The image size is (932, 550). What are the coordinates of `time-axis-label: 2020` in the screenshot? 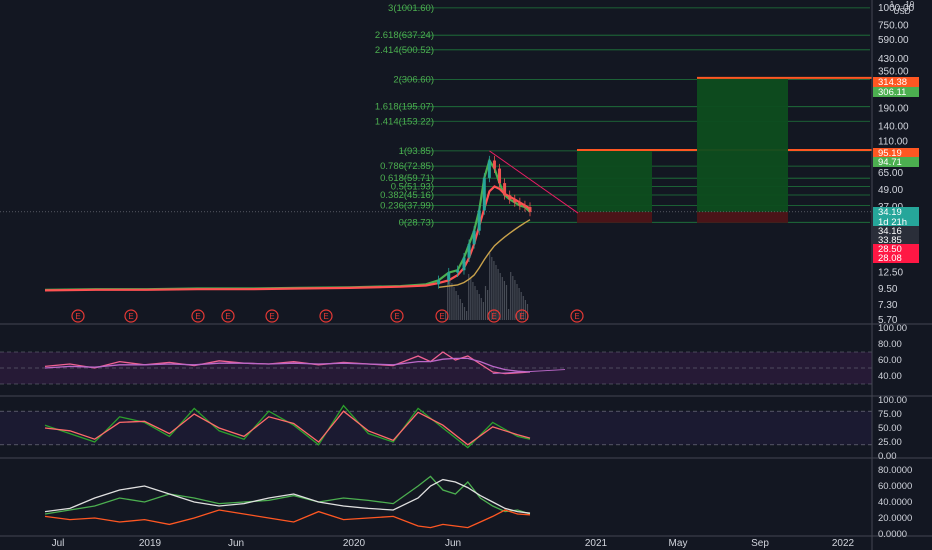 It's located at (354, 543).